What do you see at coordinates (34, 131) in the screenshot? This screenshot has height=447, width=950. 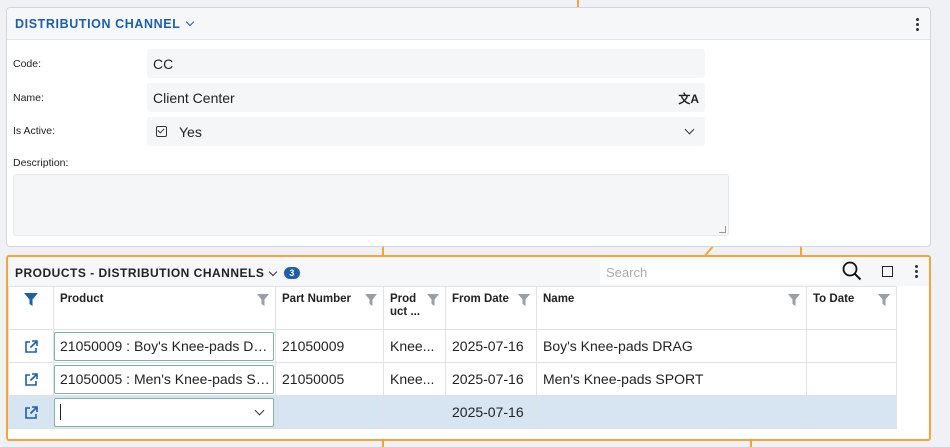 I see `is-active-label: Is Active:` at bounding box center [34, 131].